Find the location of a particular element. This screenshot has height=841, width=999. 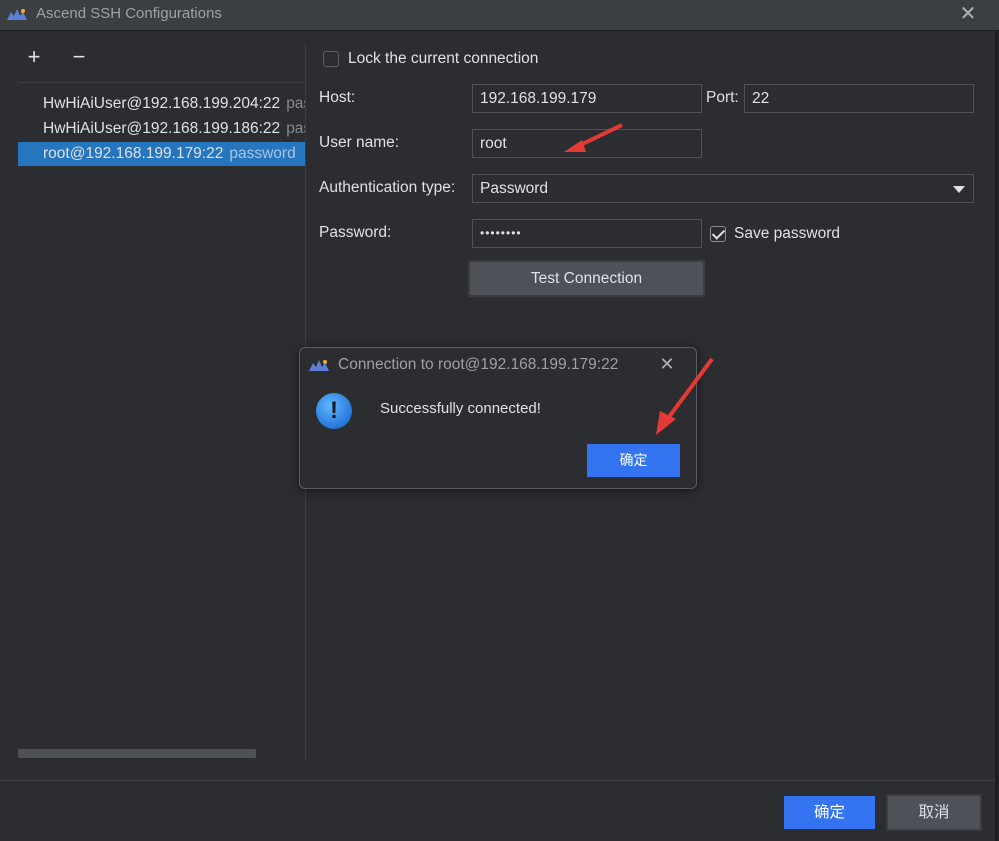

password-input: •••••••• is located at coordinates (587, 233).